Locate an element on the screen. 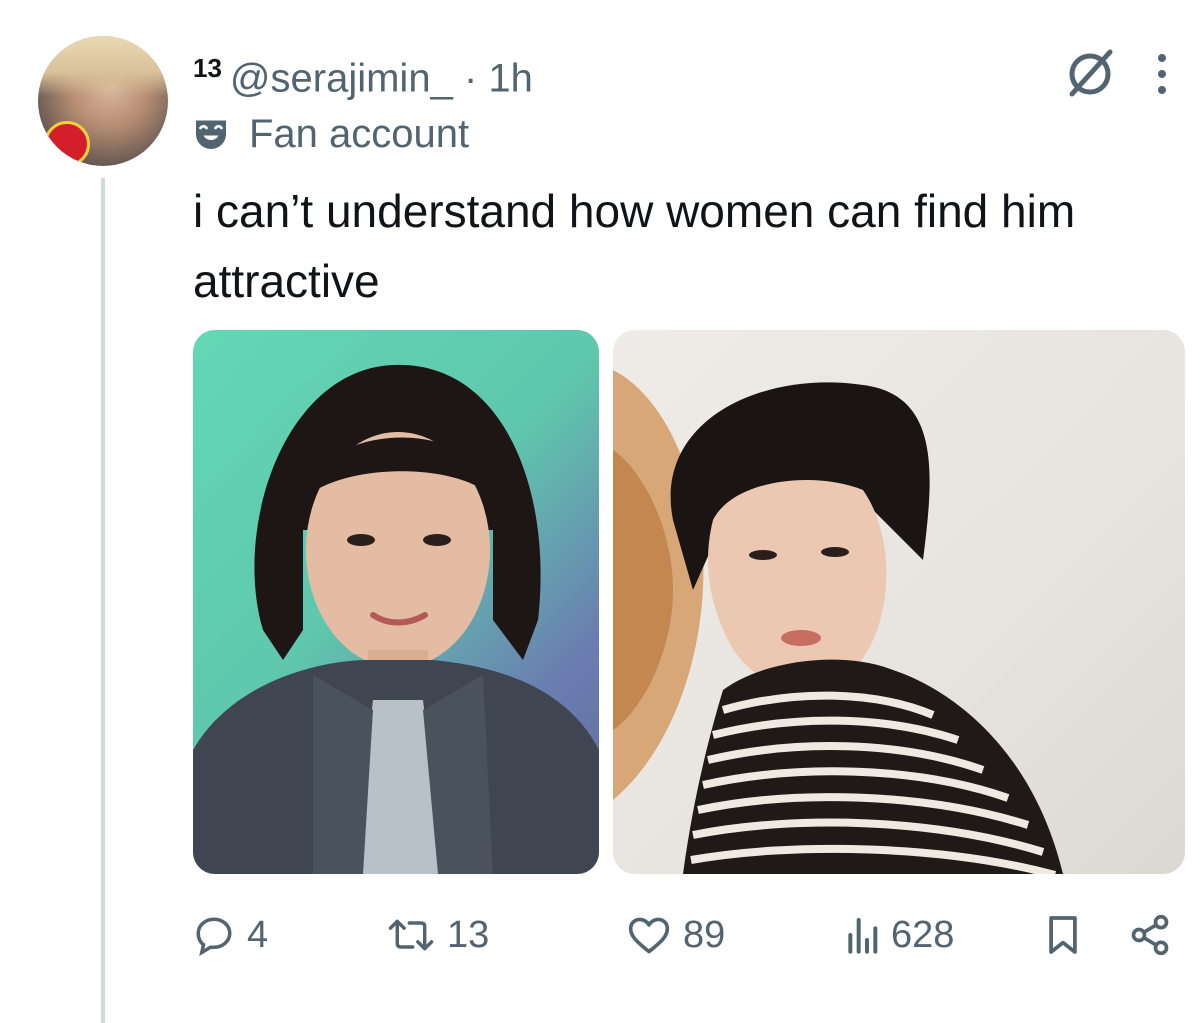 The height and width of the screenshot is (1023, 1200). avatar-sticker is located at coordinates (67, 143).